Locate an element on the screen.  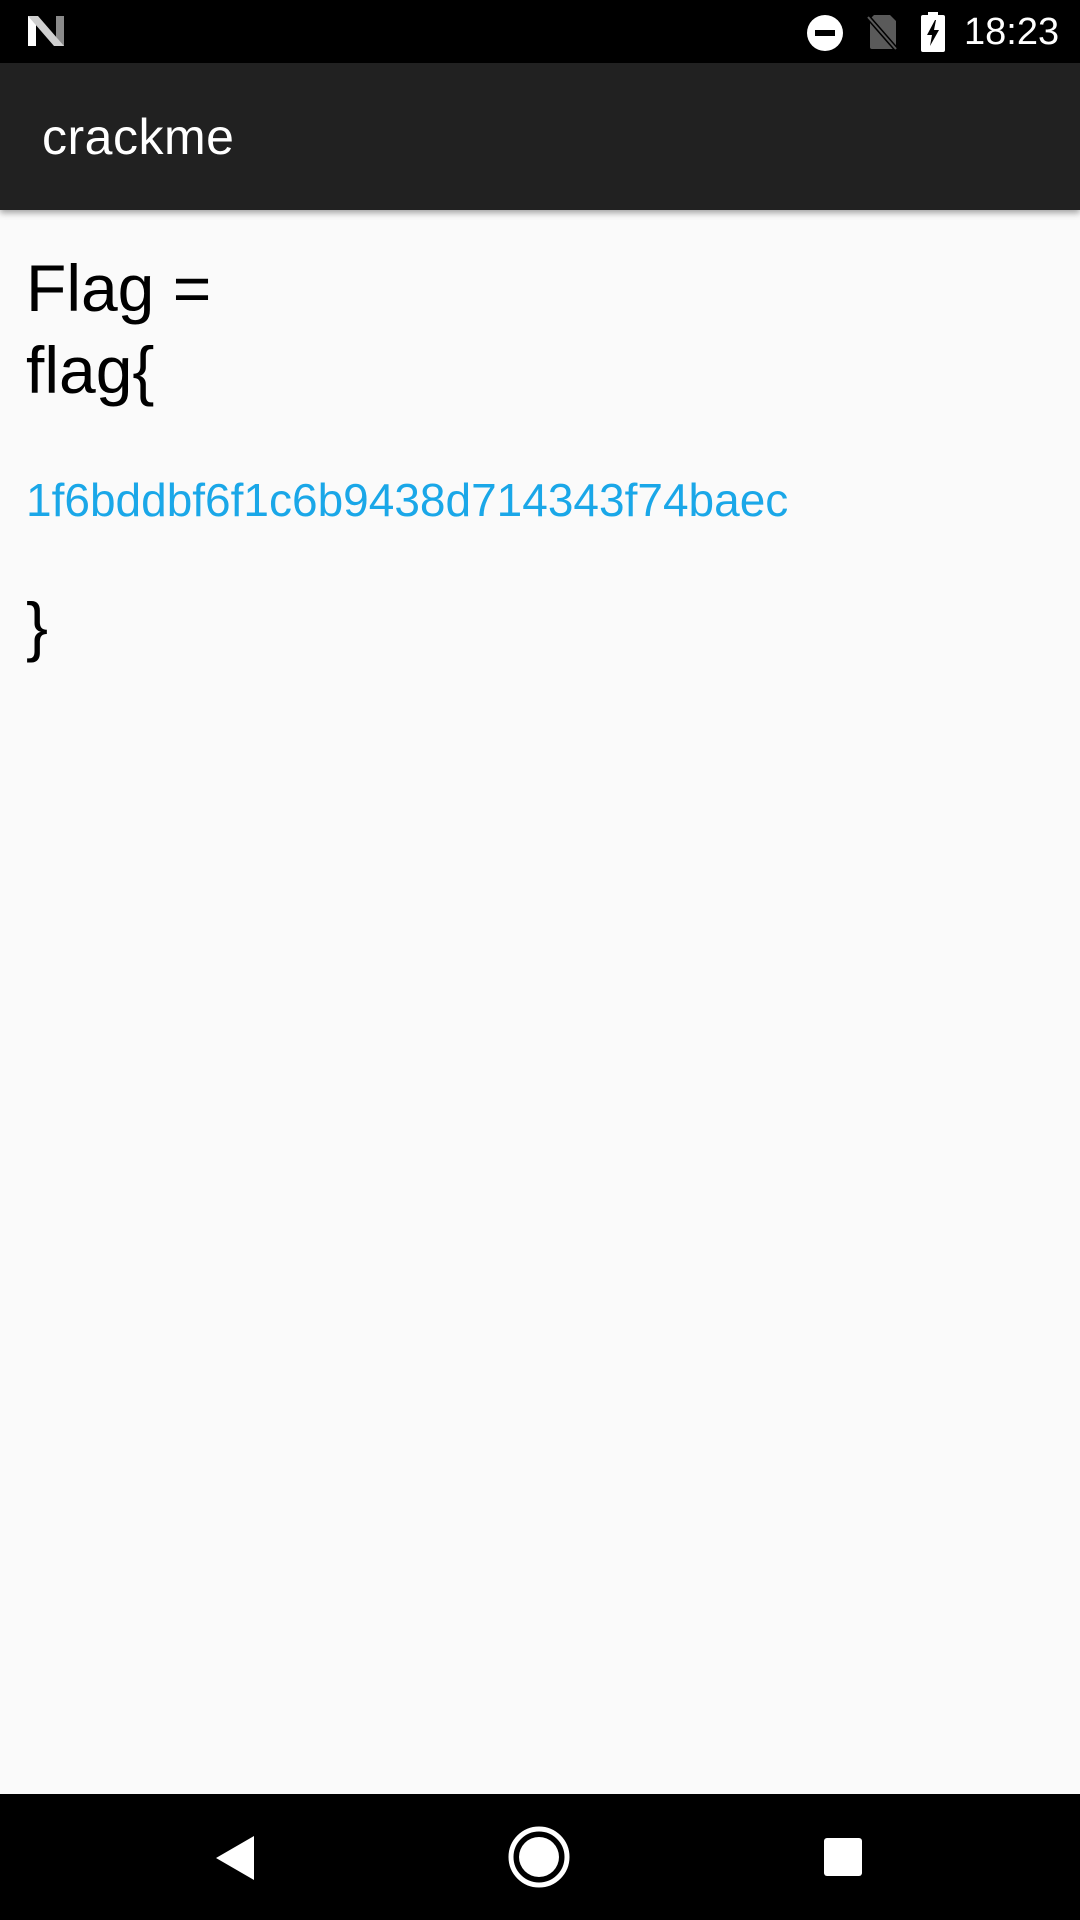
back-icon is located at coordinates (235, 1858).